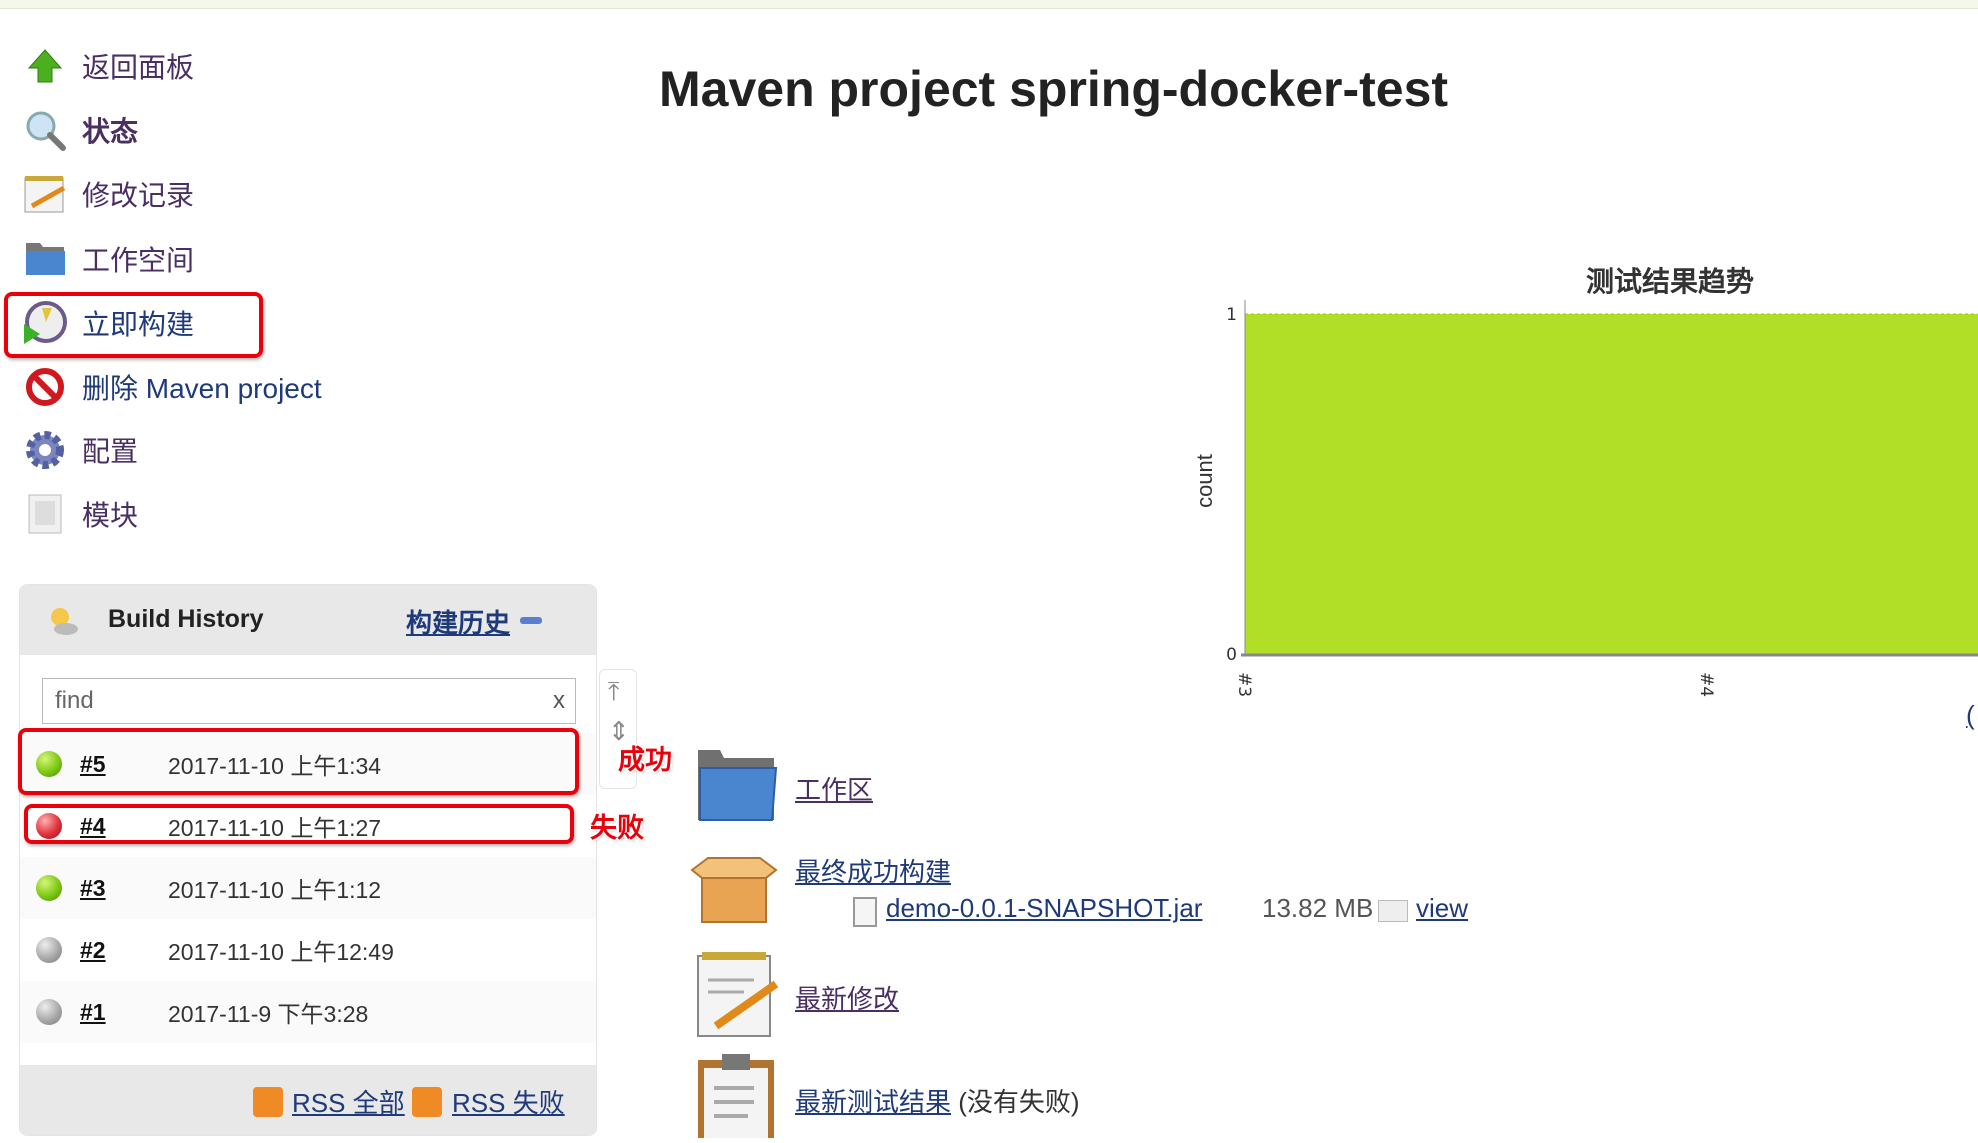 This screenshot has height=1143, width=1978. What do you see at coordinates (531, 620) in the screenshot?
I see `collapse-icon` at bounding box center [531, 620].